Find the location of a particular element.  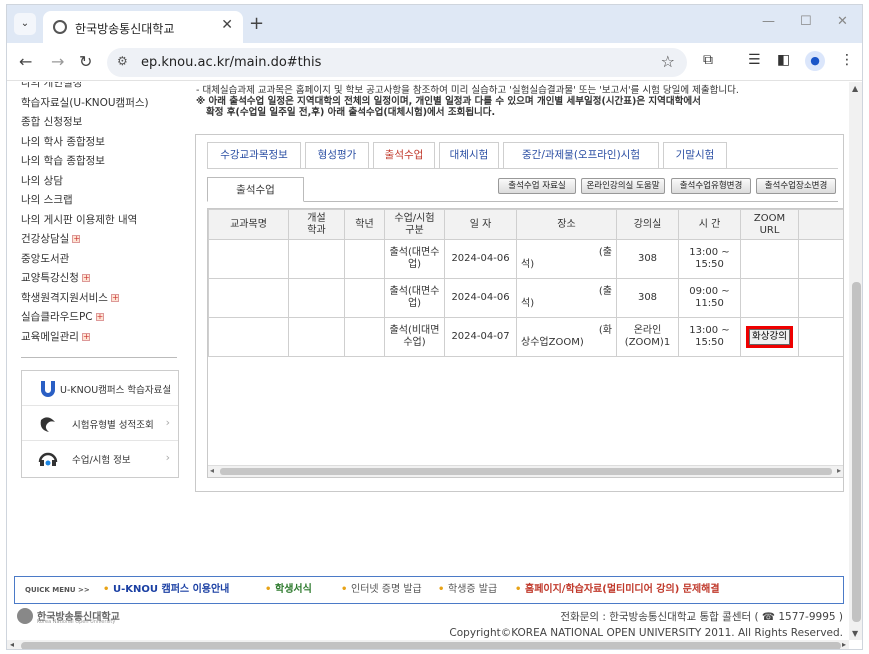

tab-course-info: 수강교과목정보 is located at coordinates (254, 155).